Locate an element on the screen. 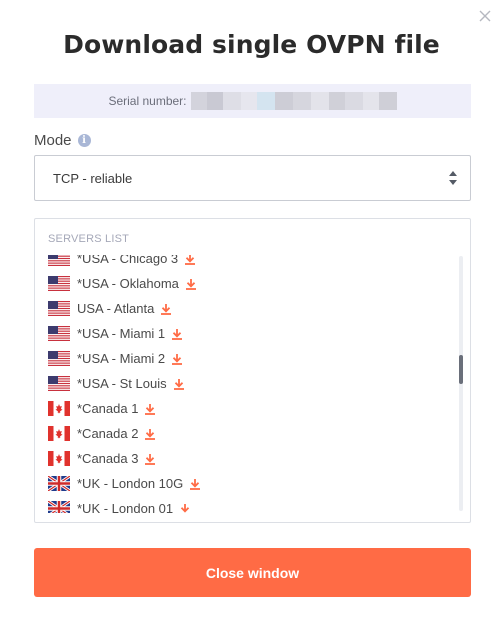  mode-label-row: Mode i is located at coordinates (62, 140).